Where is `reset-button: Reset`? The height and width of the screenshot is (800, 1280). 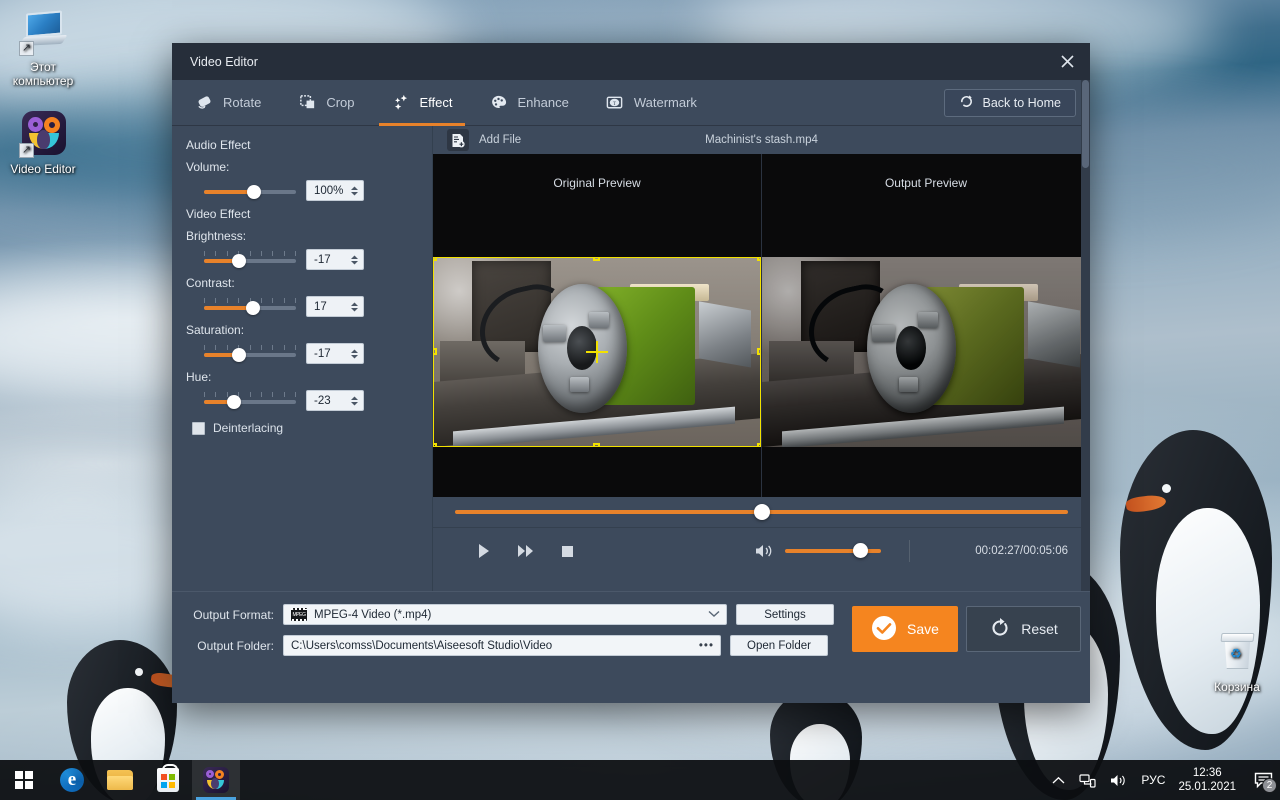
reset-button: Reset is located at coordinates (1023, 629).